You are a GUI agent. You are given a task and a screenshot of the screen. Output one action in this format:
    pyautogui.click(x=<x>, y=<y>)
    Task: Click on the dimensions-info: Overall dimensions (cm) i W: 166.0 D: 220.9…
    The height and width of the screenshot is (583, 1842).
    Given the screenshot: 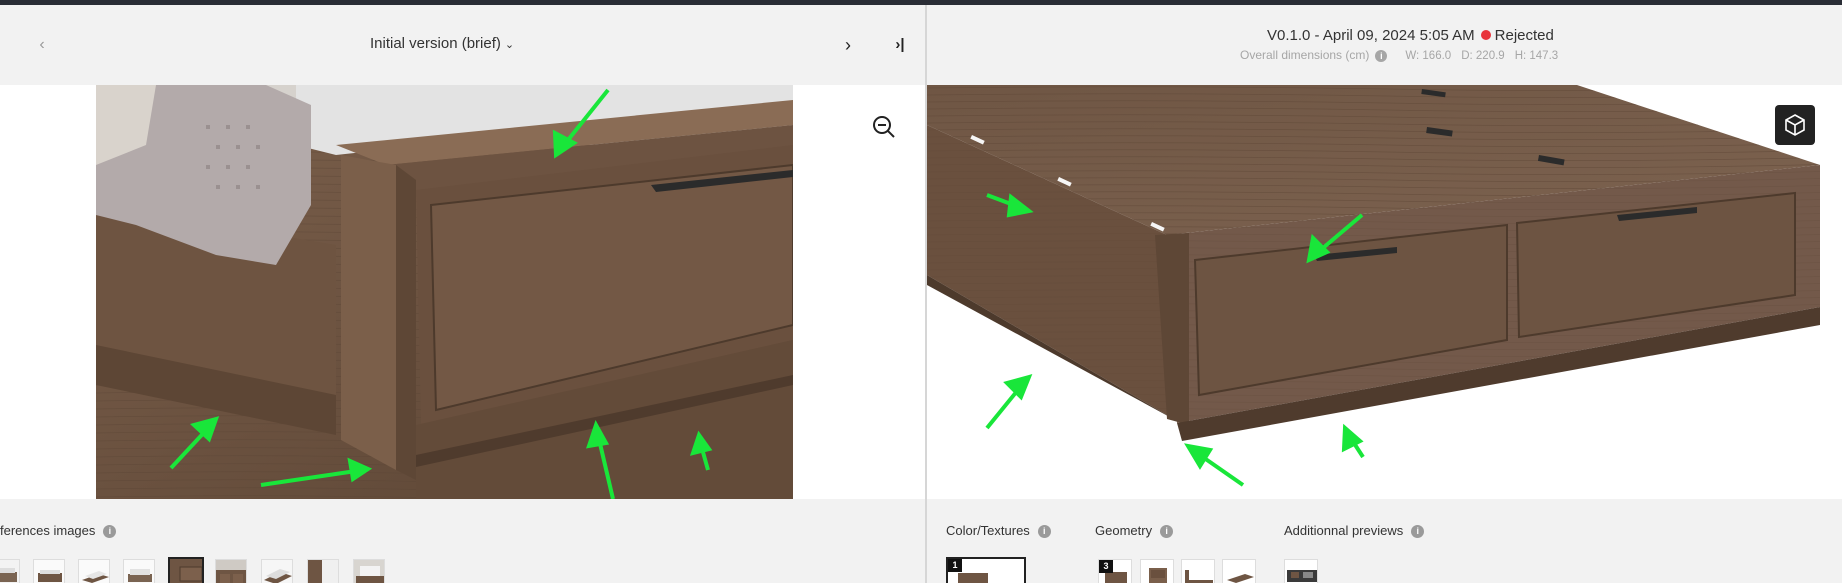 What is the action you would take?
    pyautogui.click(x=1404, y=55)
    